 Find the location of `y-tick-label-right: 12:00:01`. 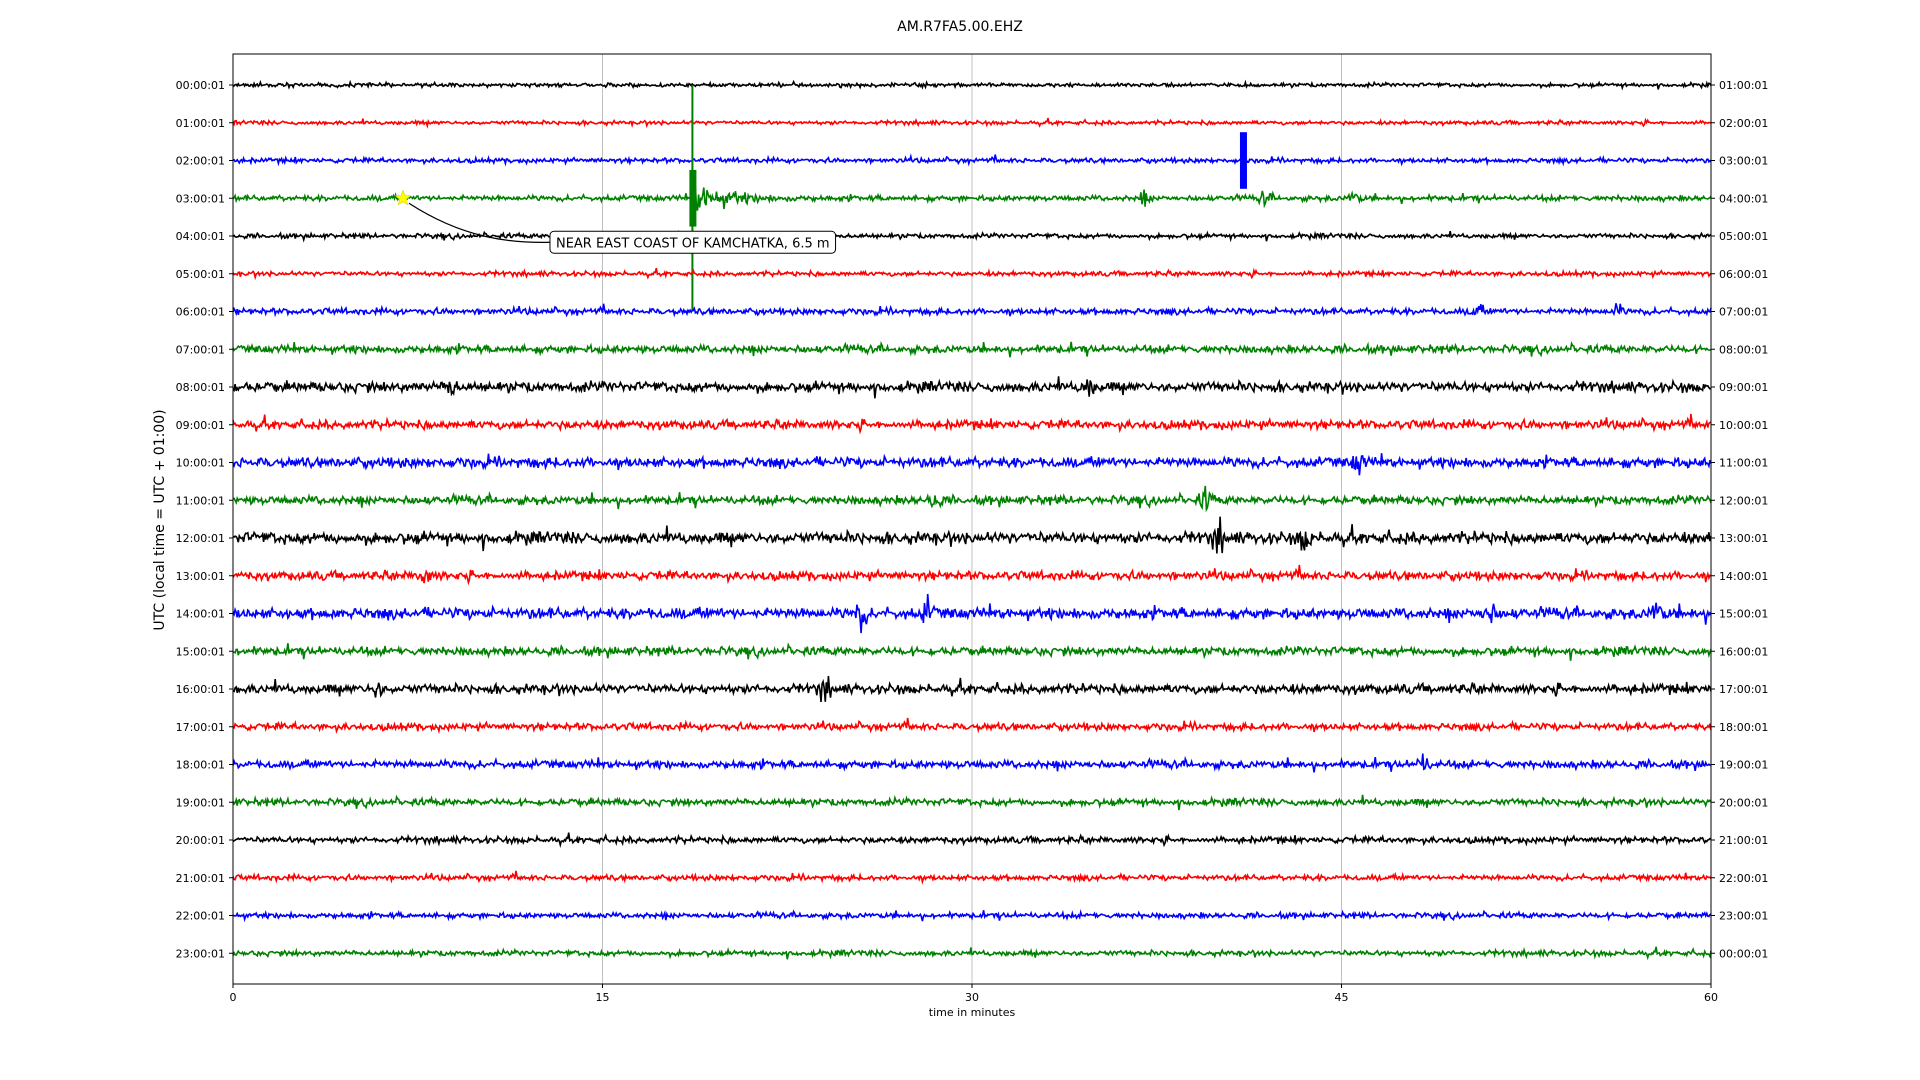

y-tick-label-right: 12:00:01 is located at coordinates (1743, 500).